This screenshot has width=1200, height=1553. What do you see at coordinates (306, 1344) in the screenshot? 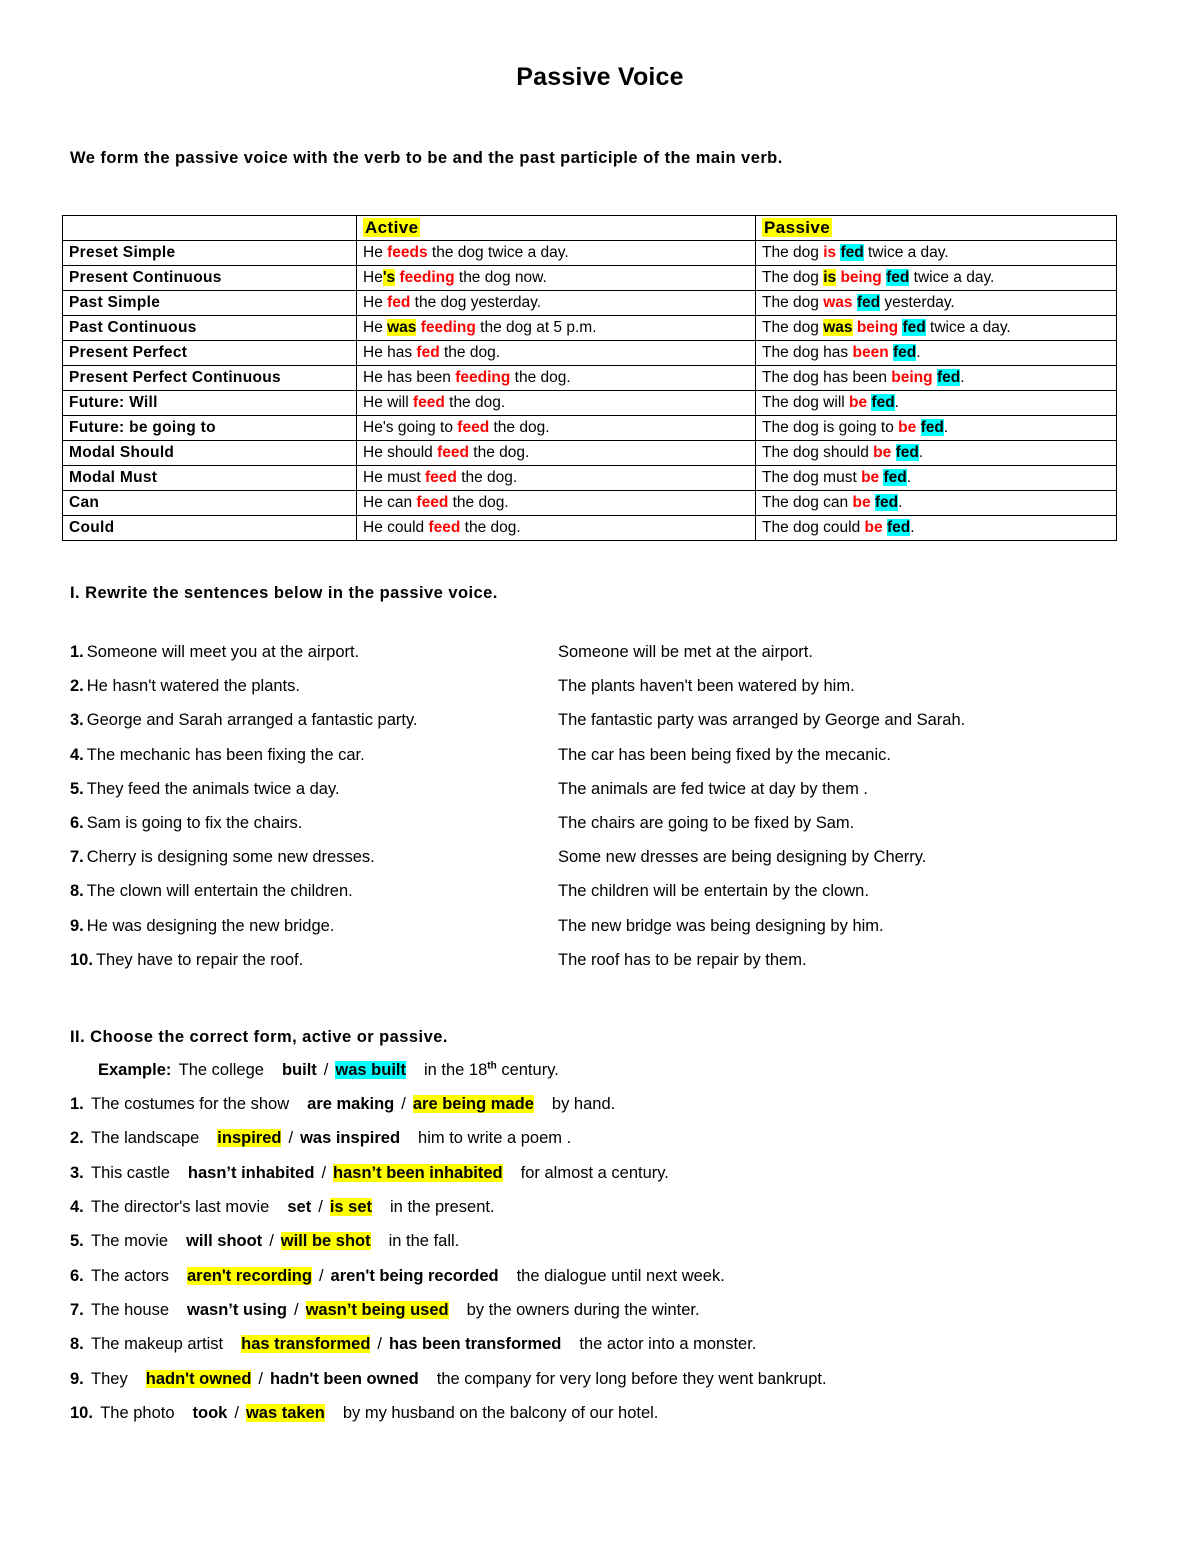
I see `option-1: has transformed` at bounding box center [306, 1344].